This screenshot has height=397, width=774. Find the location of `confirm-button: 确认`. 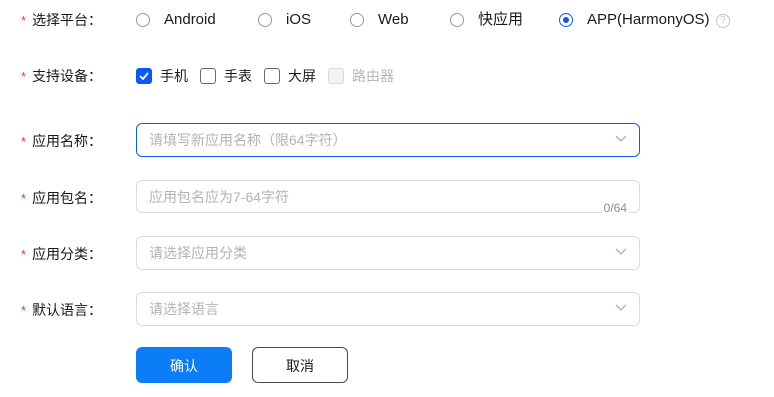

confirm-button: 确认 is located at coordinates (184, 365).